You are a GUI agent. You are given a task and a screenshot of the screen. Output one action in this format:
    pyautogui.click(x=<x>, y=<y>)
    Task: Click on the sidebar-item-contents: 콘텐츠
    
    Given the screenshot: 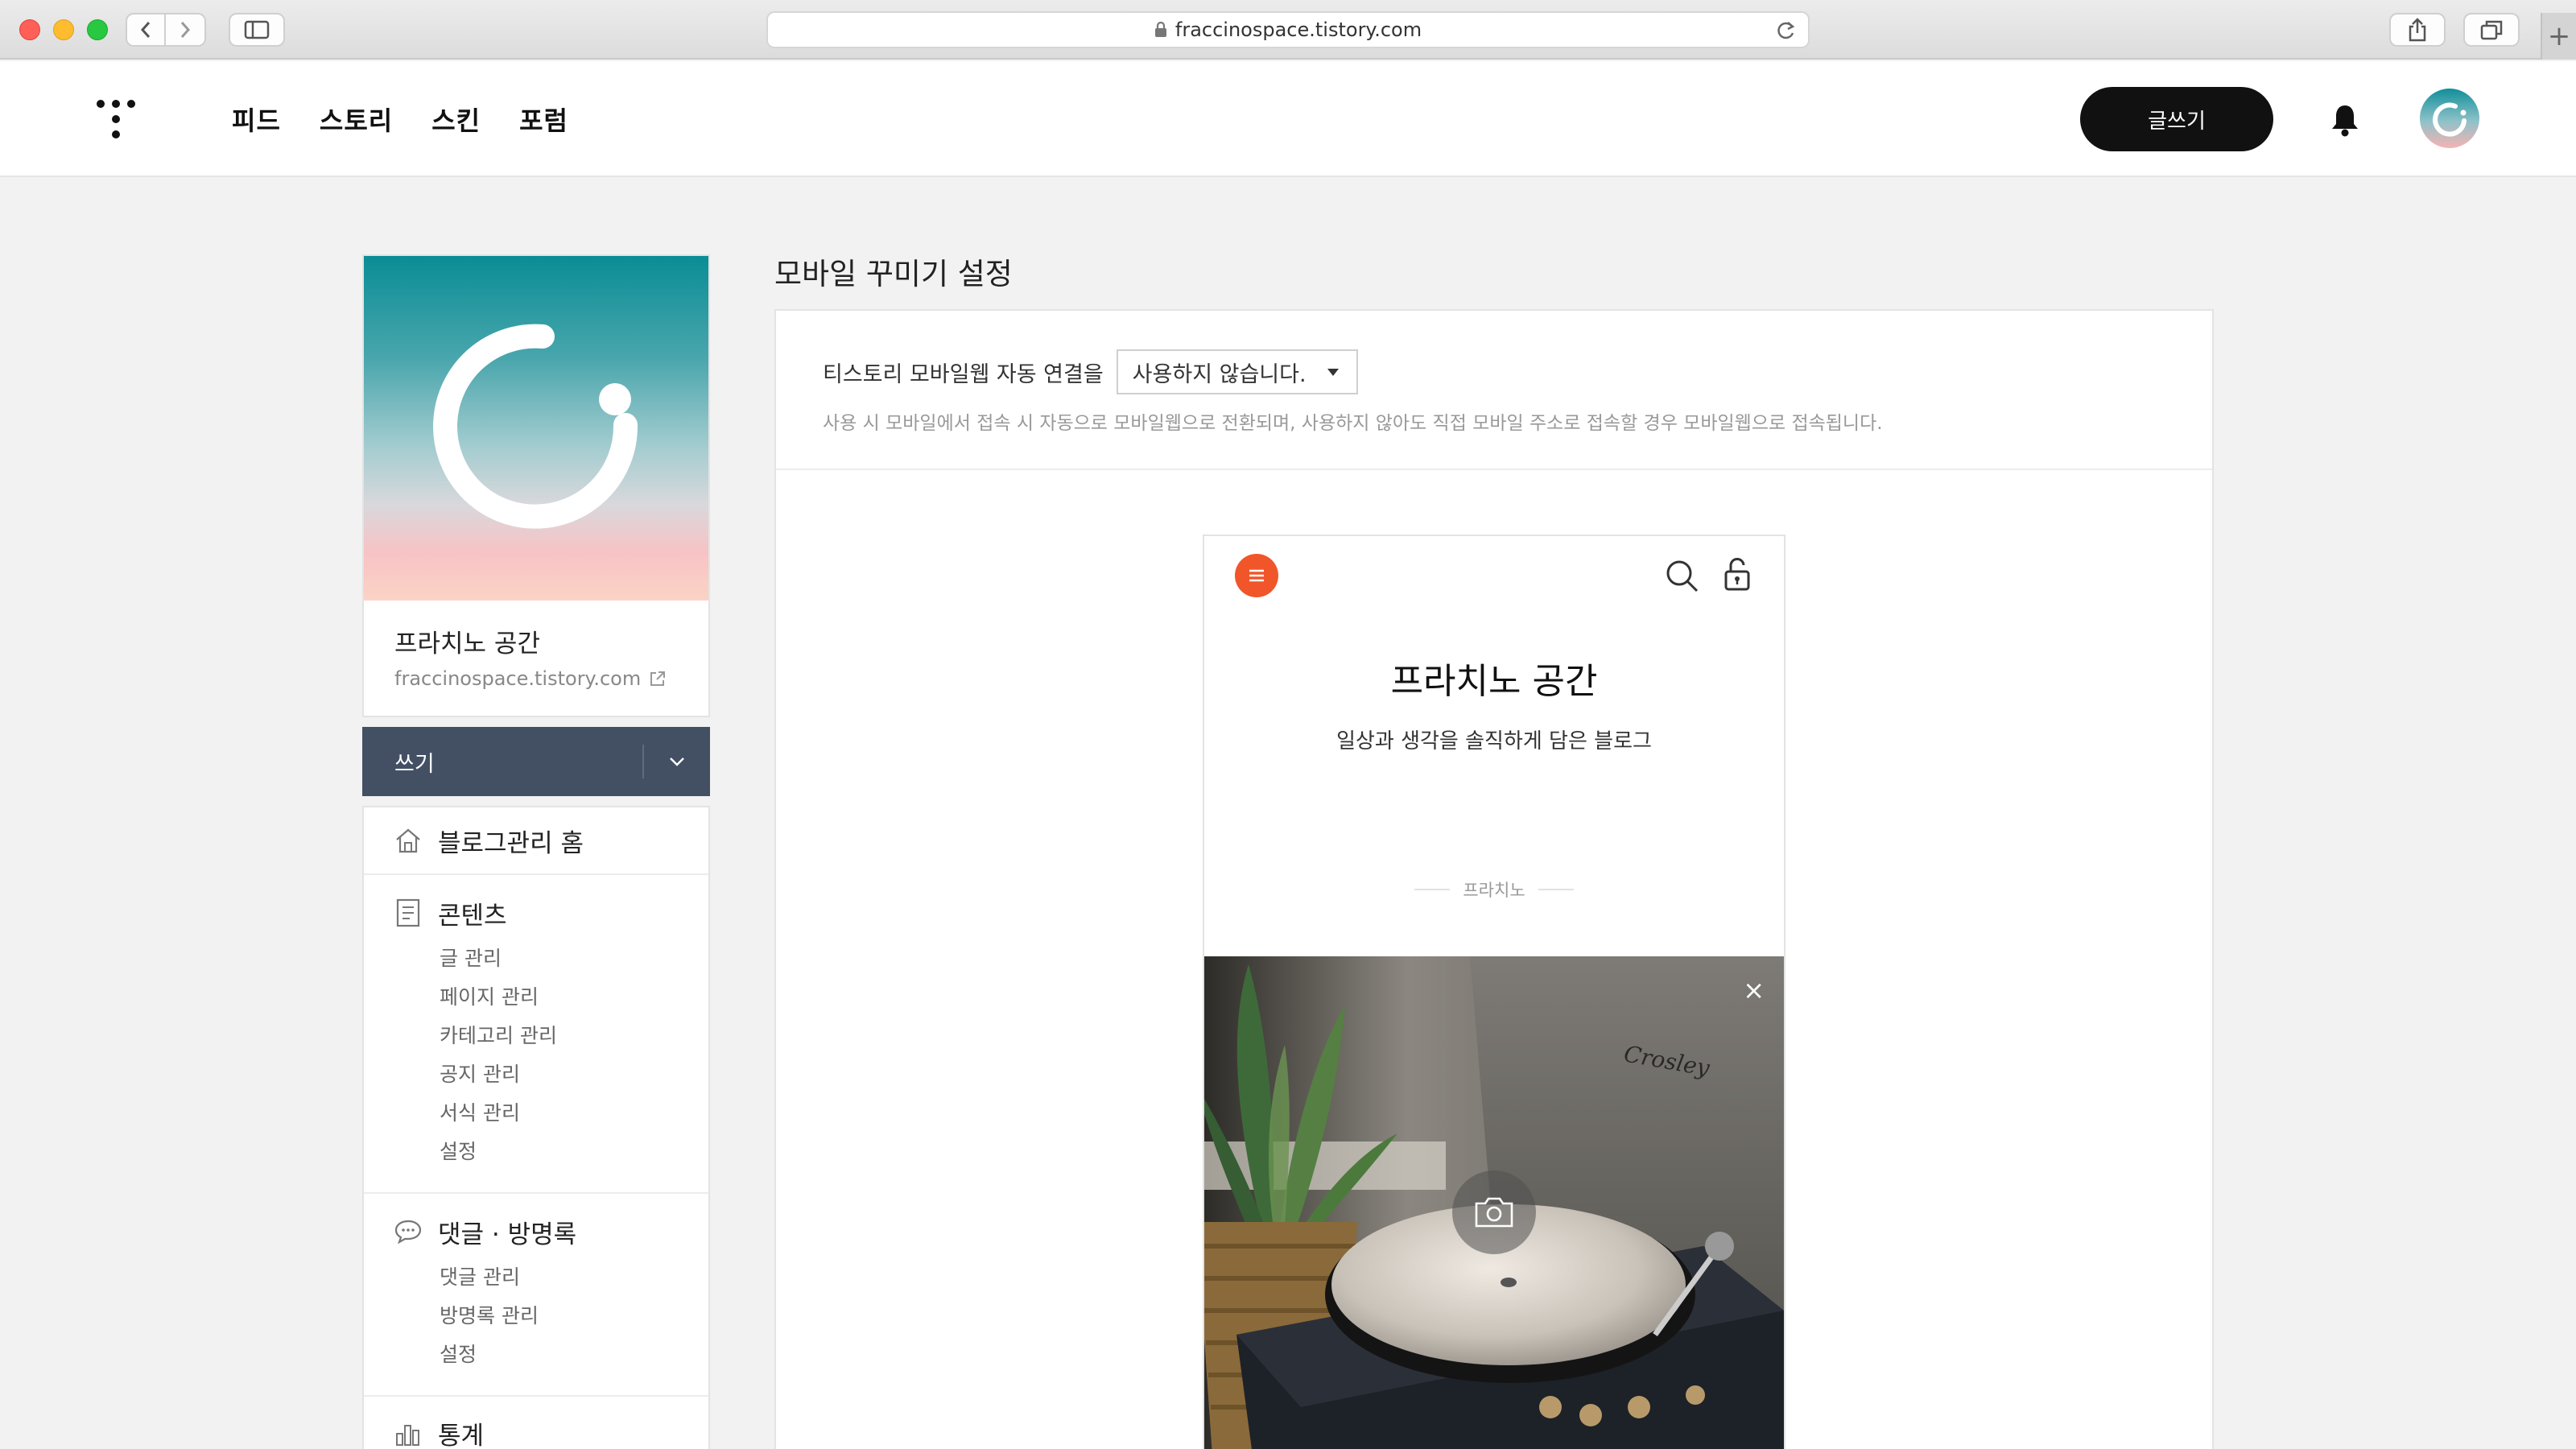 What is the action you would take?
    pyautogui.click(x=536, y=913)
    